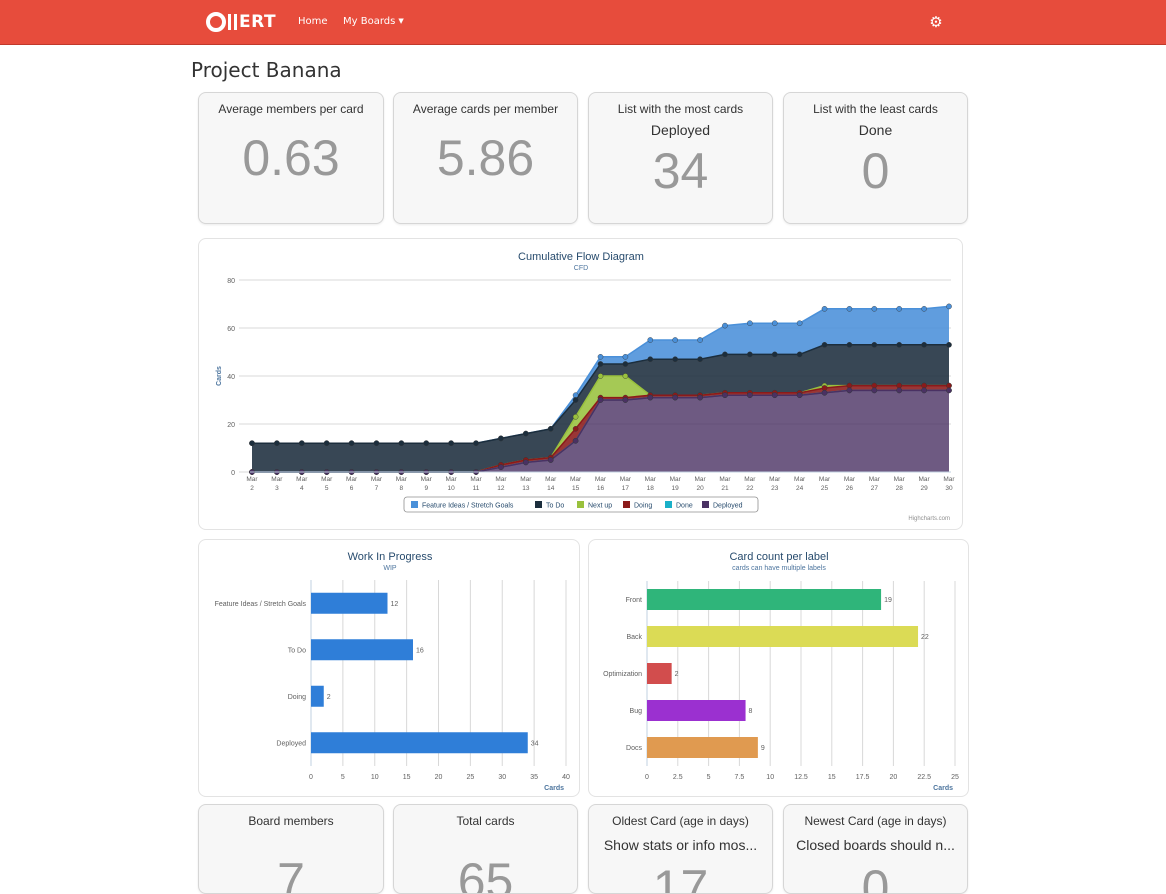 The image size is (1166, 894). I want to click on nav-home-link: Home, so click(313, 21).